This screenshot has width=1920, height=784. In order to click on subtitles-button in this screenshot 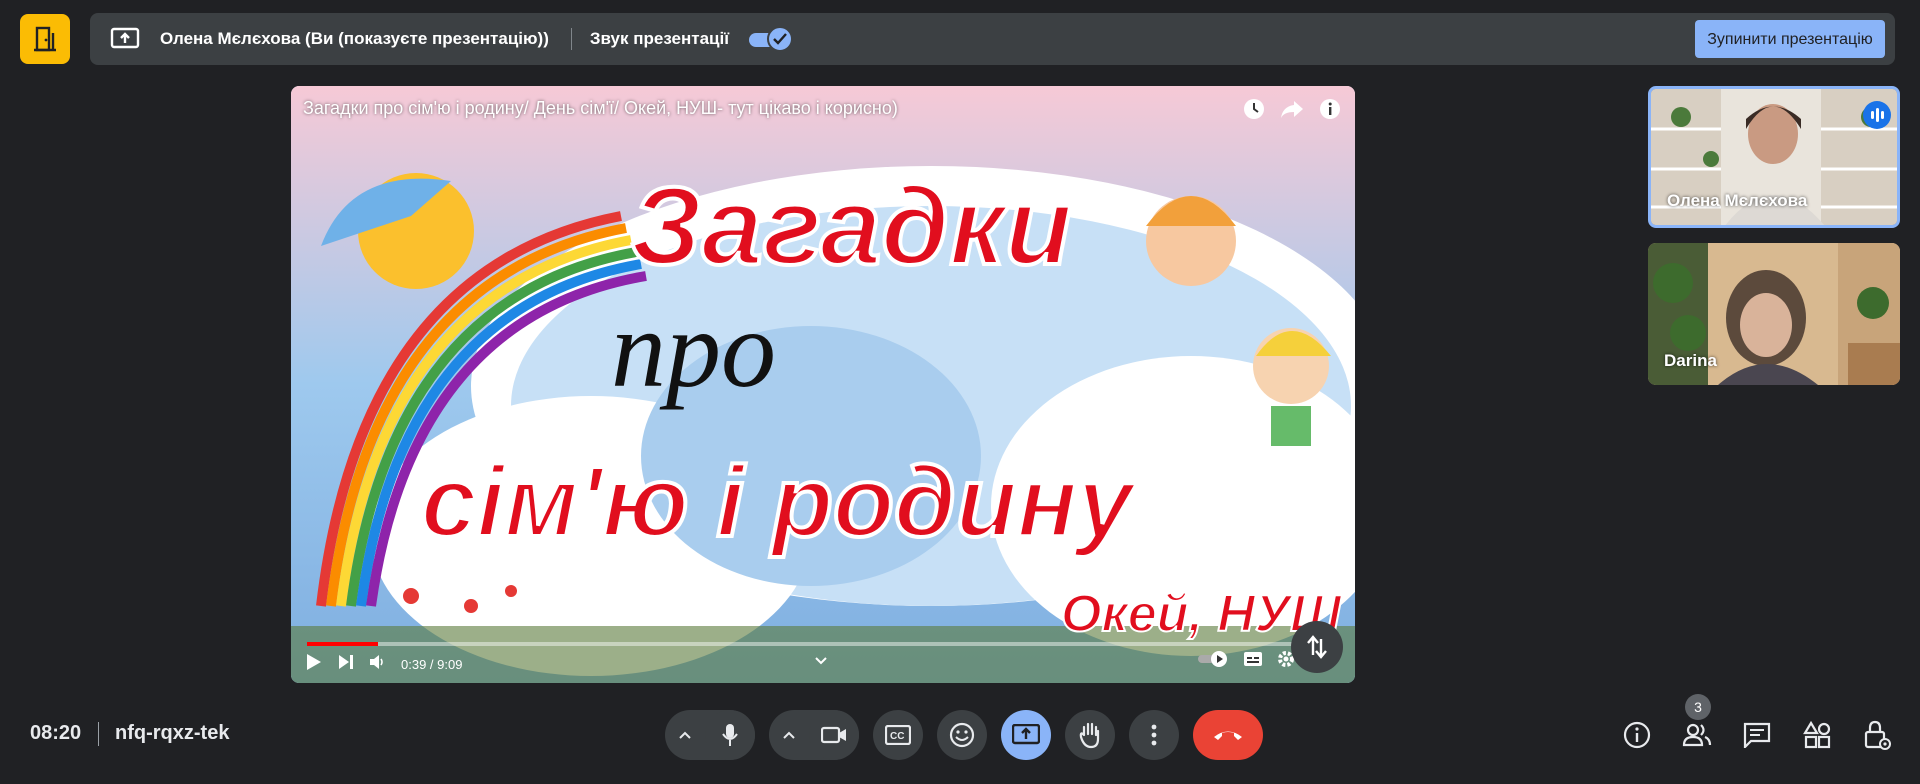, I will do `click(1253, 661)`.